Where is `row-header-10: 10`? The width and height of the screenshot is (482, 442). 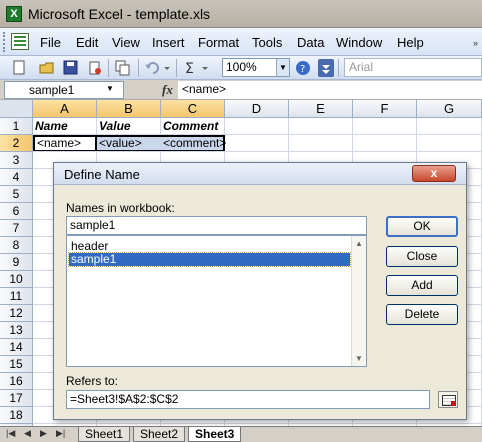 row-header-10: 10 is located at coordinates (16, 279).